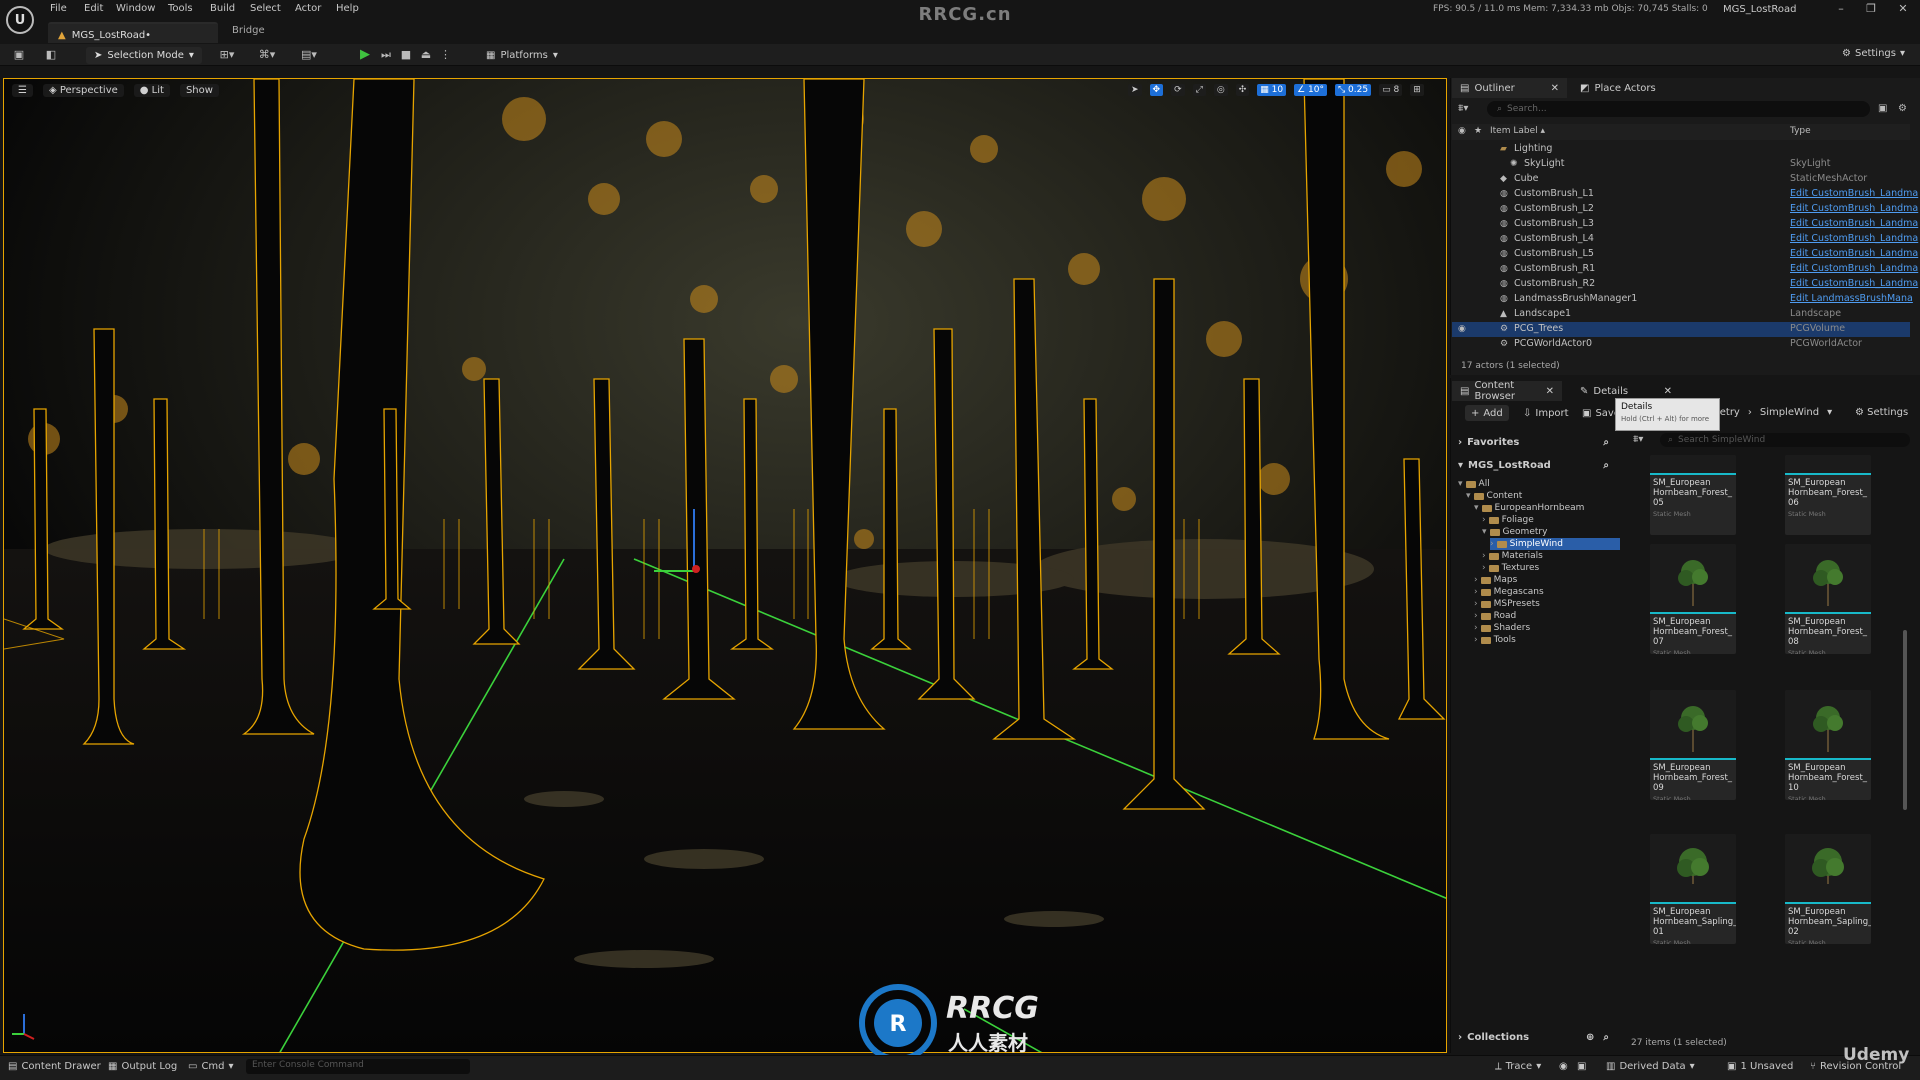  Describe the element at coordinates (1592, 1037) in the screenshot. I see `add-collection-icon: ⊕` at that location.